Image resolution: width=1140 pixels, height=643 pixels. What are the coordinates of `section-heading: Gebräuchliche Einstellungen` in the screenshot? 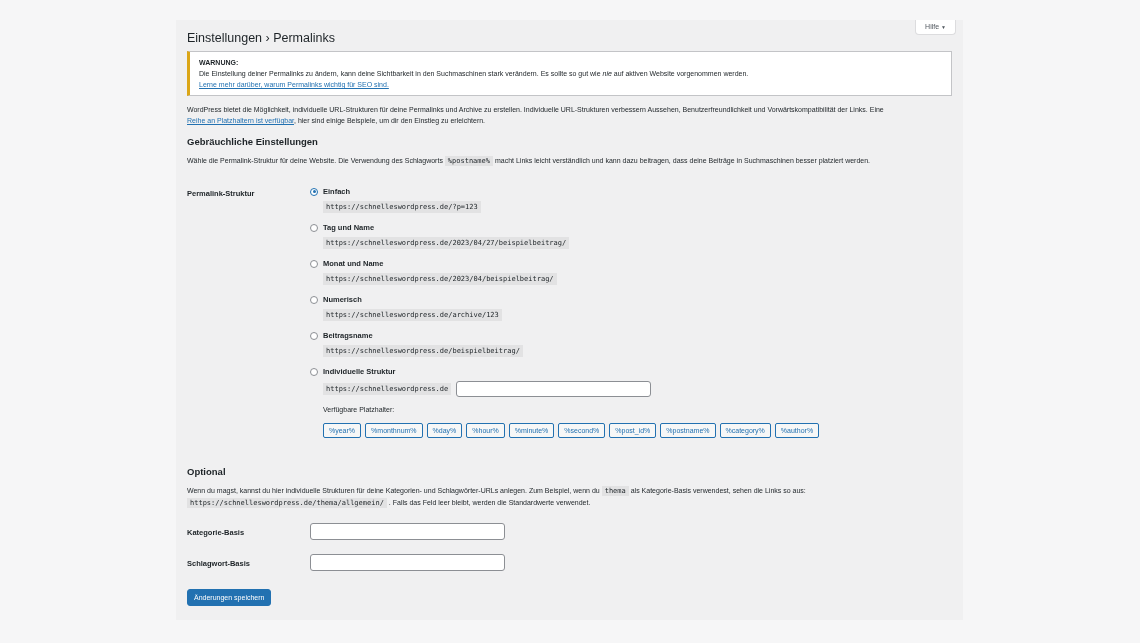 It's located at (253, 141).